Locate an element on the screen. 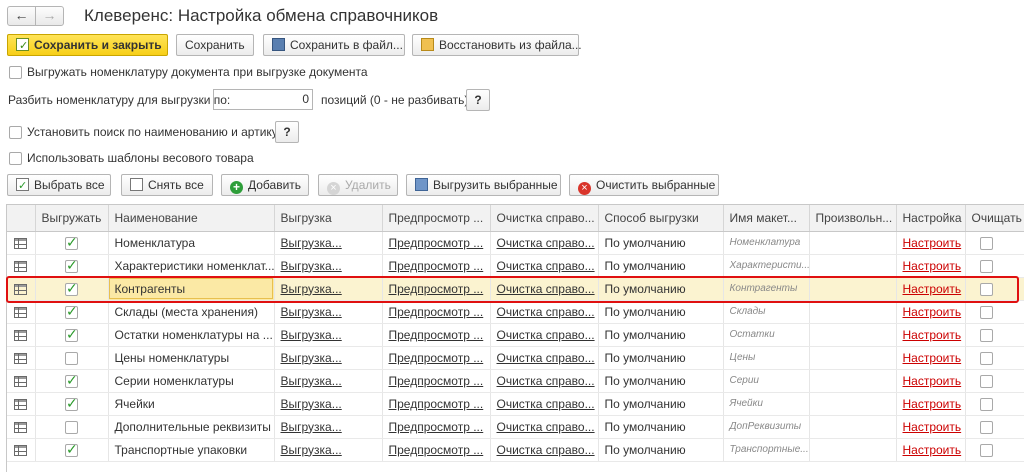 This screenshot has width=1024, height=472. layout-cell: Склады is located at coordinates (766, 312).